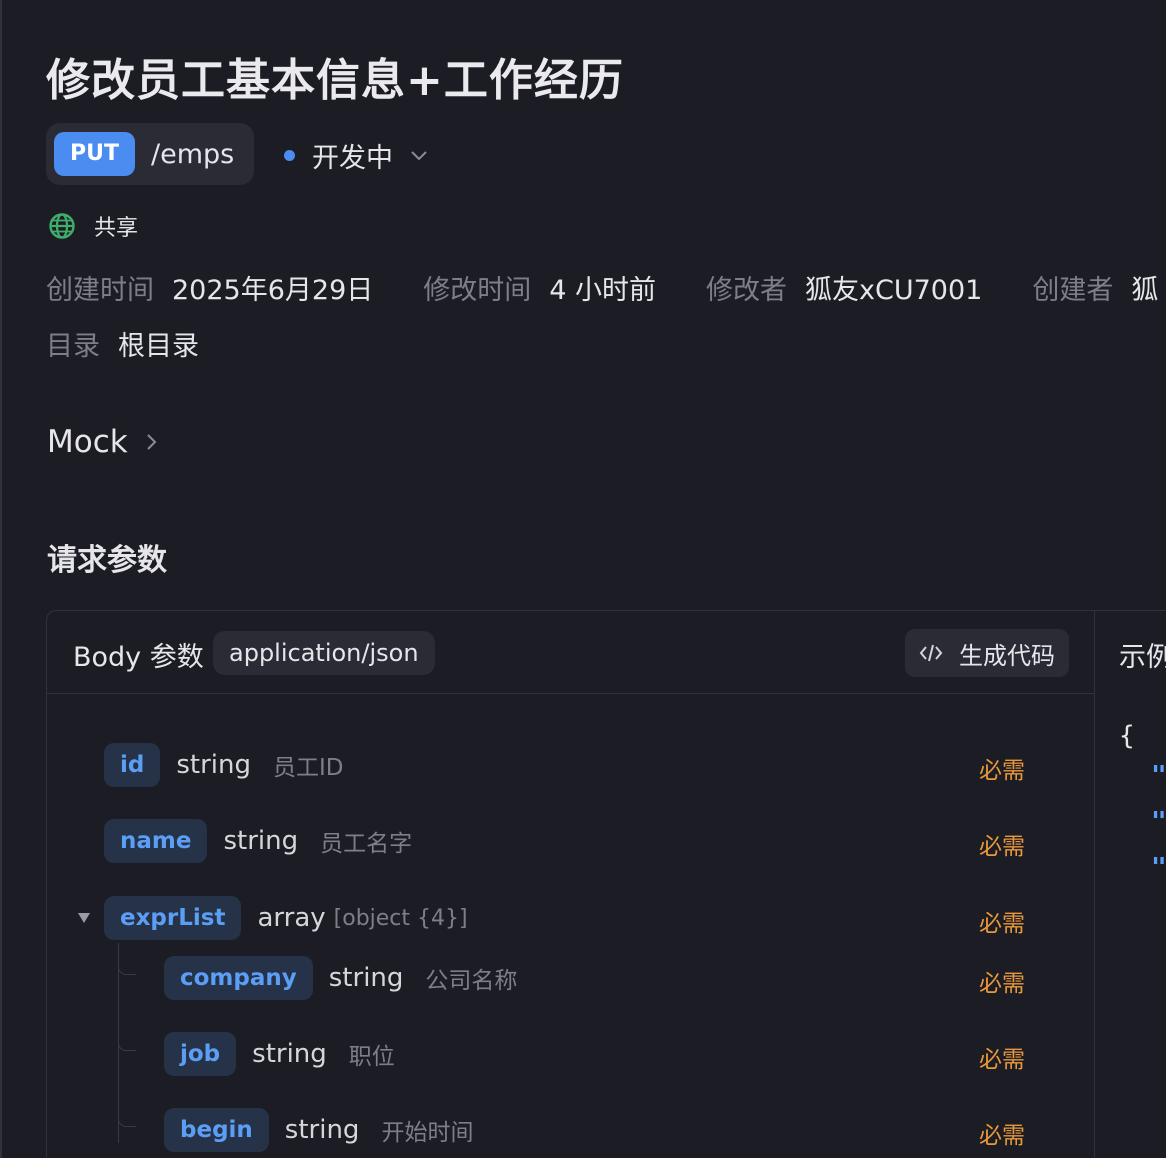  I want to click on body-params-label: Body 参数, so click(138, 657).